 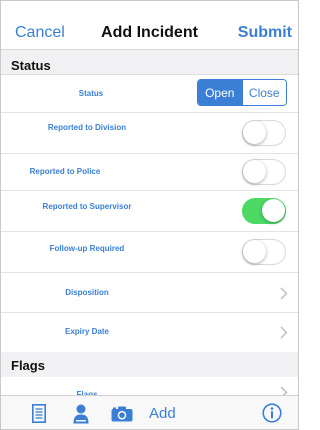 What do you see at coordinates (220, 92) in the screenshot?
I see `status-open-segment: Open` at bounding box center [220, 92].